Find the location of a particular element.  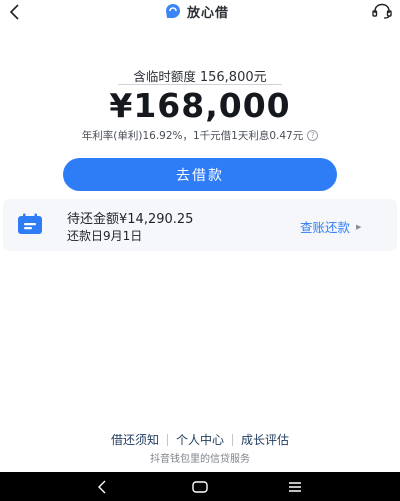

footer-link-borrow-notice: 借还须知 is located at coordinates (135, 439).